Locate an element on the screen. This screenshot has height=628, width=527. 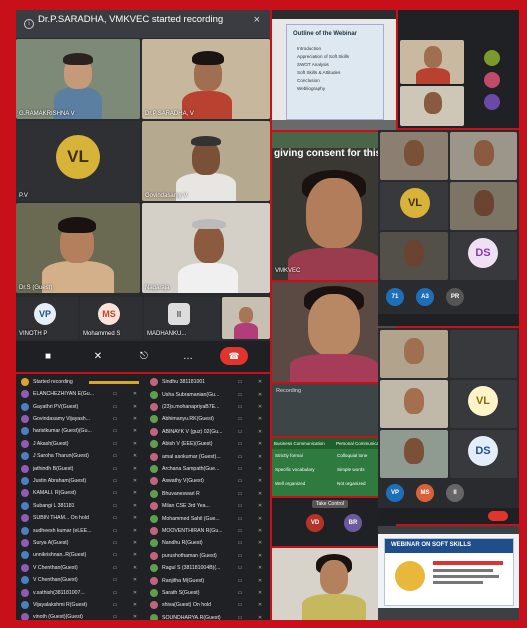
participant-row: Abhimanyu.RK(Guest) ▭ ✕ is located at coordinates (207, 419).